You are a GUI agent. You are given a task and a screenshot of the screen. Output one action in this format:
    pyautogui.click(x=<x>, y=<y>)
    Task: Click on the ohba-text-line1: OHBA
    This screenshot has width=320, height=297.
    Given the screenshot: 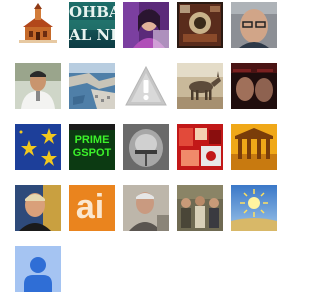 What is the action you would take?
    pyautogui.click(x=92, y=12)
    